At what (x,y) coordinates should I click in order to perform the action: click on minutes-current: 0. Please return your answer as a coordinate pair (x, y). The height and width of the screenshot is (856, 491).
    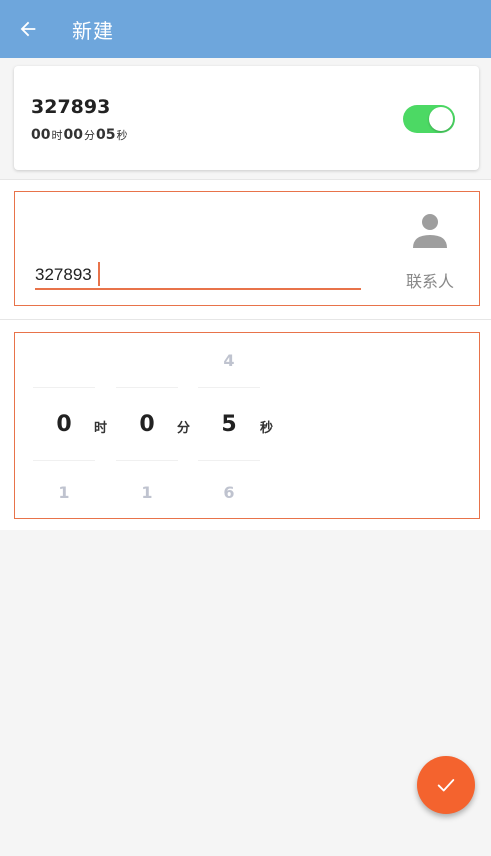
    Looking at the image, I should click on (147, 424).